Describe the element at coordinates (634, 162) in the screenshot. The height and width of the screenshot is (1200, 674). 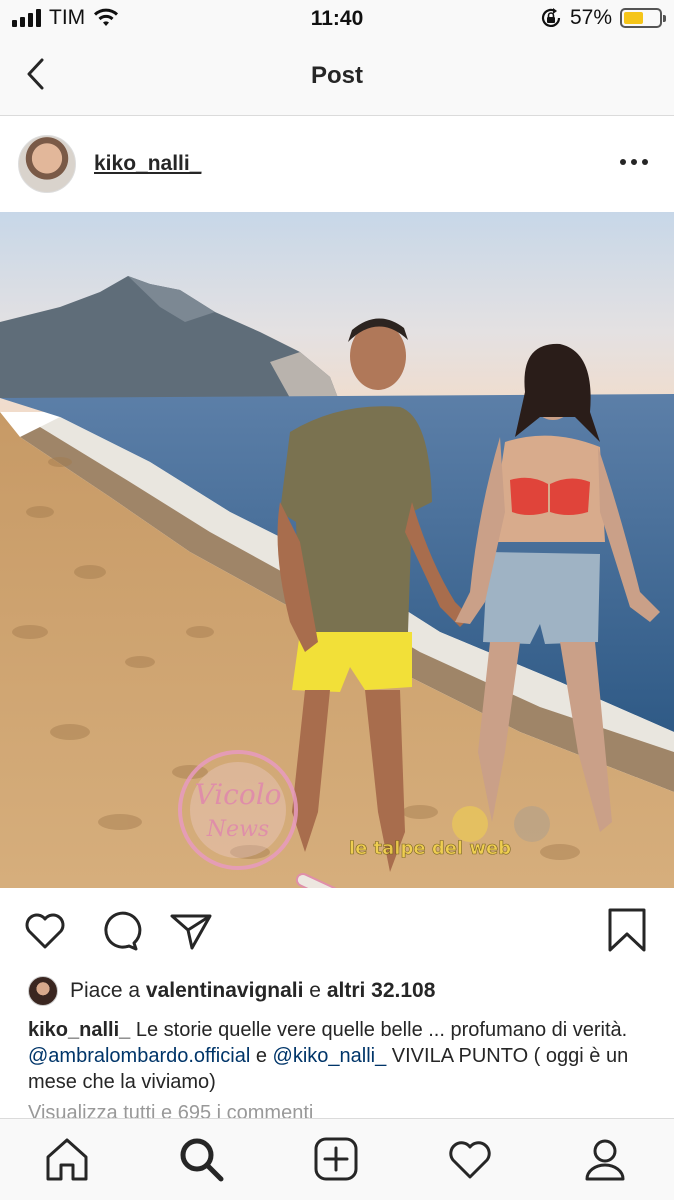
I see `more-horizontal-icon` at that location.